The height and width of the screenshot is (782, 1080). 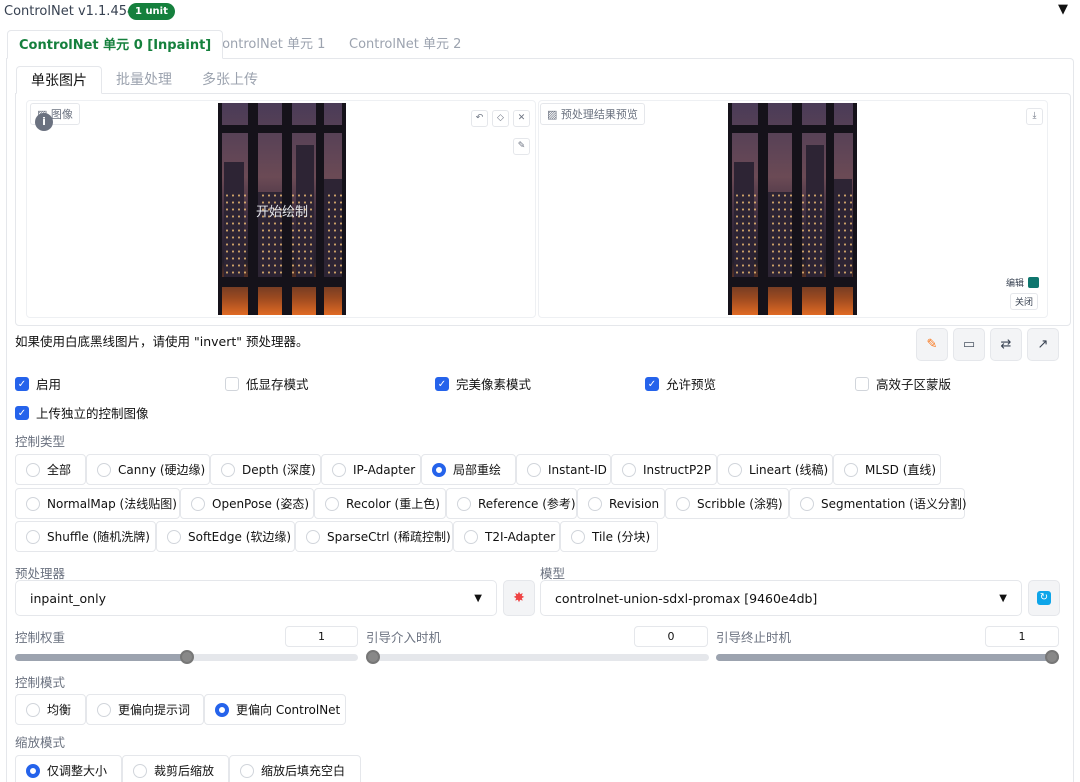 I want to click on control-type-option: T2I-Adapter, so click(x=506, y=536).